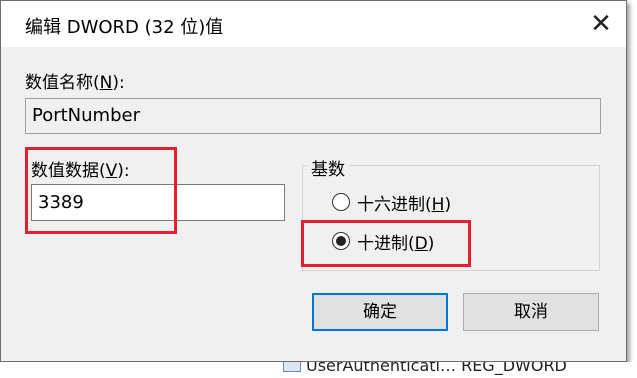 This screenshot has height=378, width=637. What do you see at coordinates (380, 312) in the screenshot?
I see `ok-button: 确定` at bounding box center [380, 312].